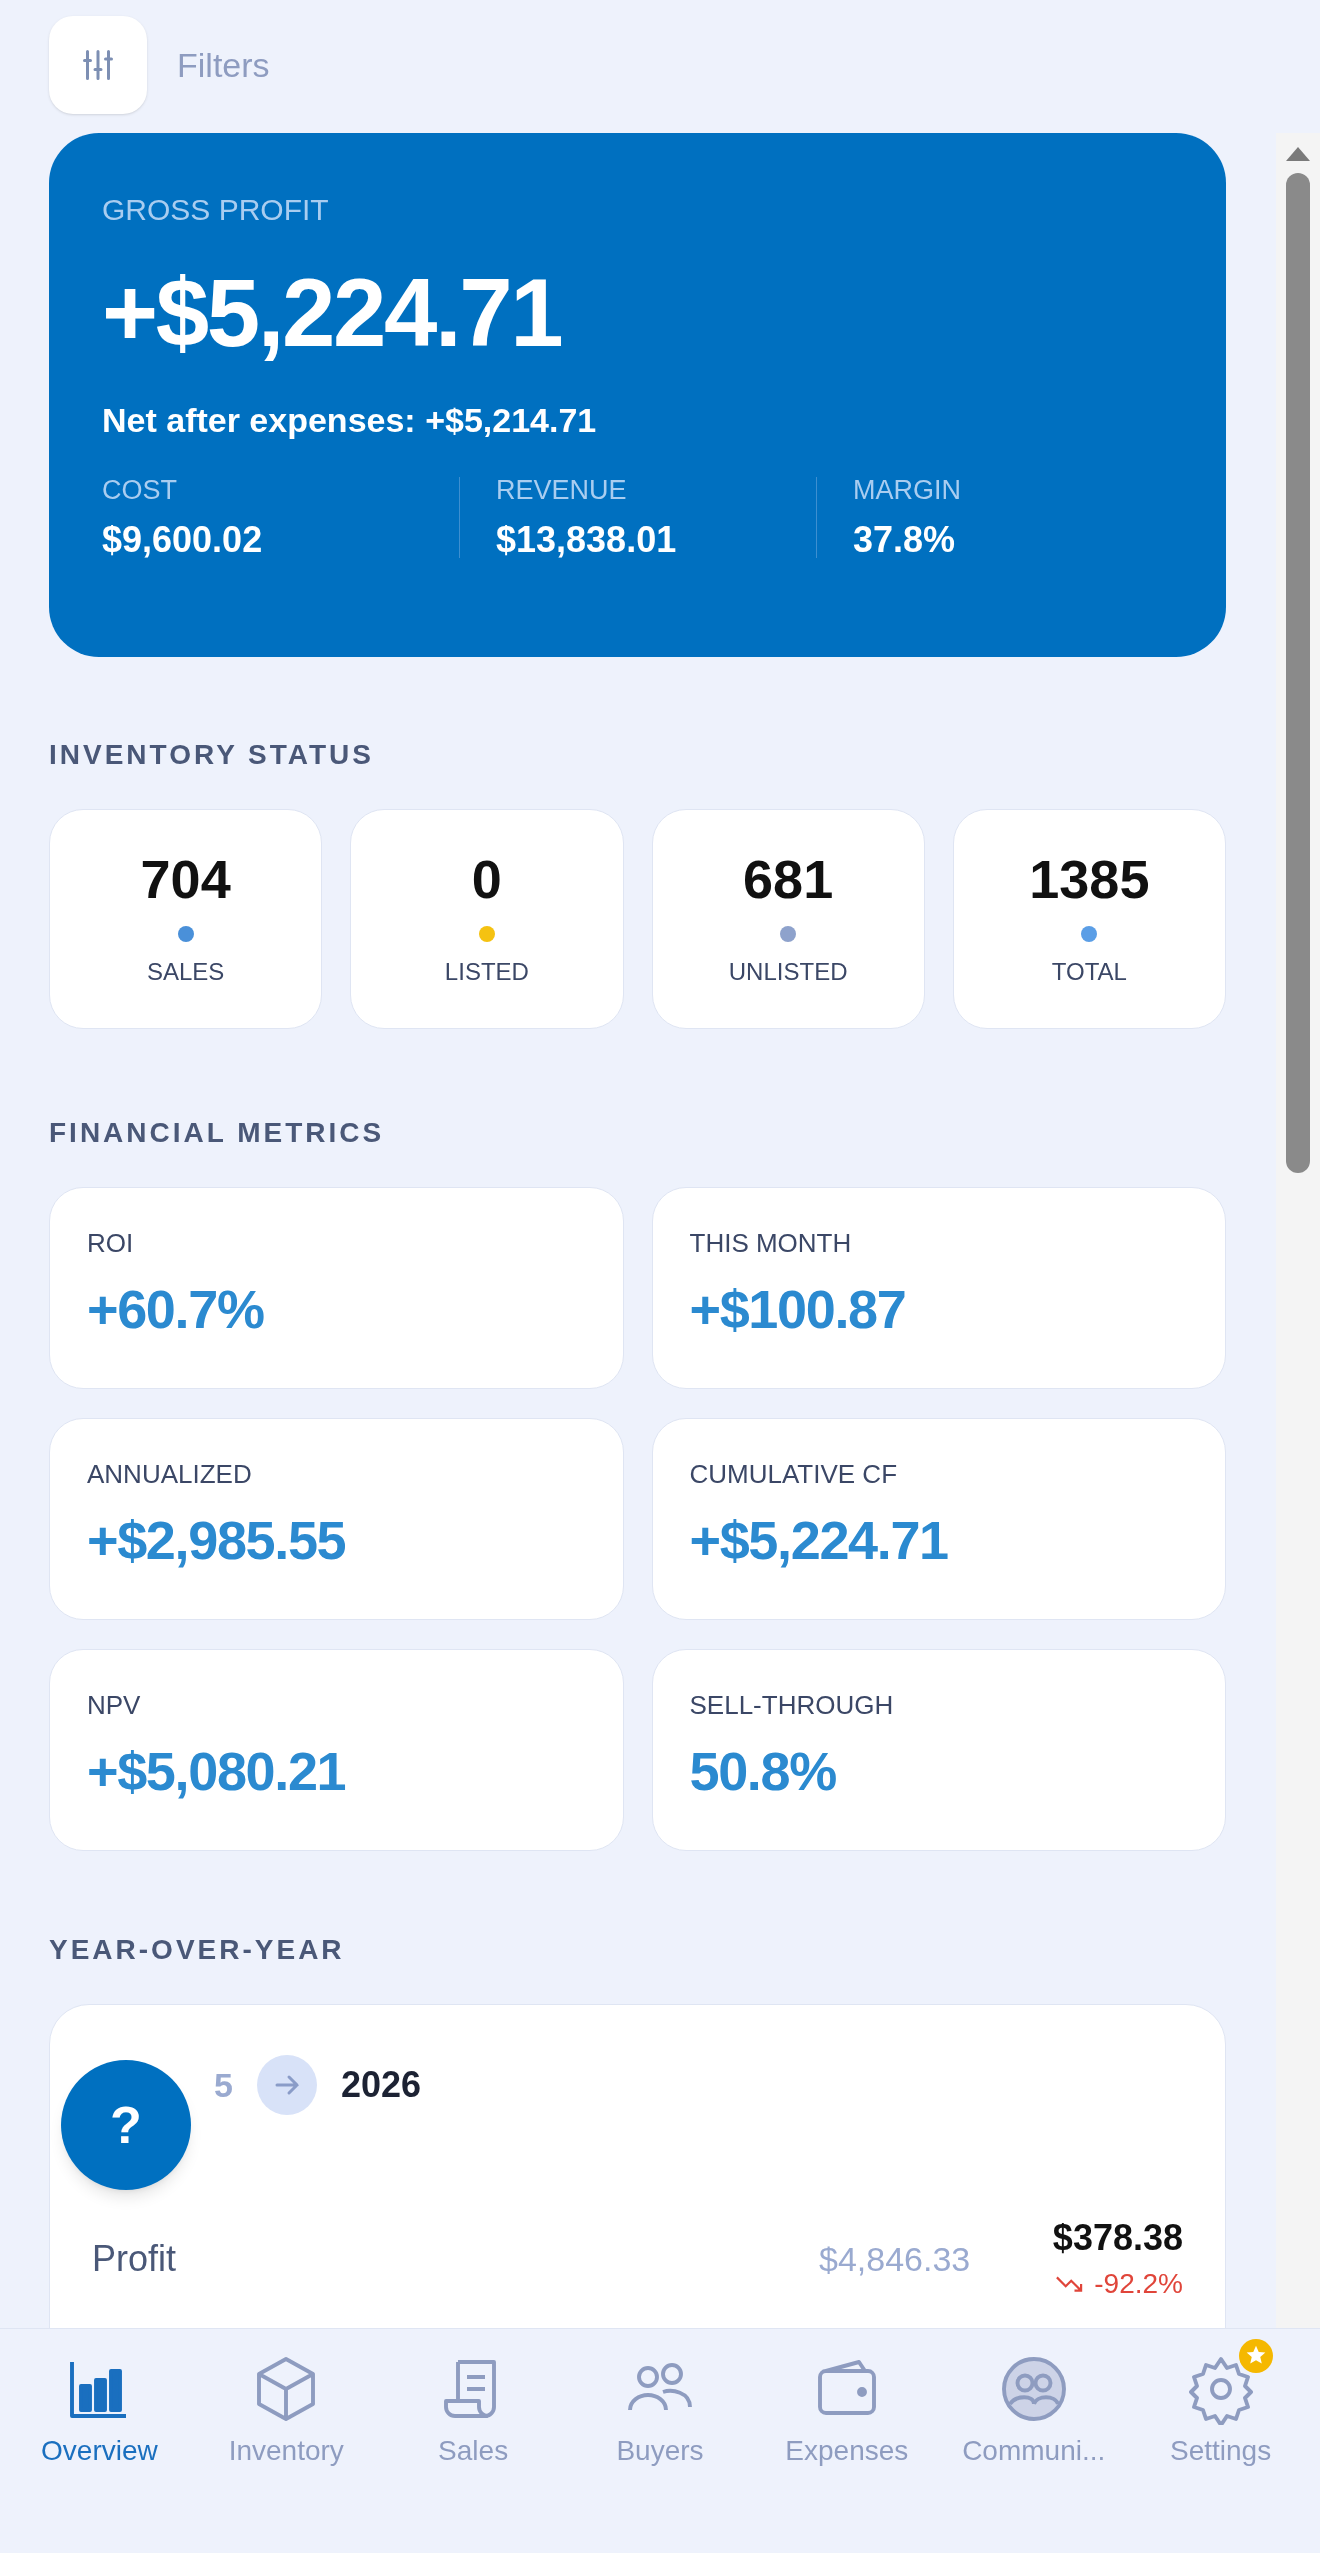 Image resolution: width=1320 pixels, height=2553 pixels. Describe the element at coordinates (486, 879) in the screenshot. I see `inventory-count: 0` at that location.